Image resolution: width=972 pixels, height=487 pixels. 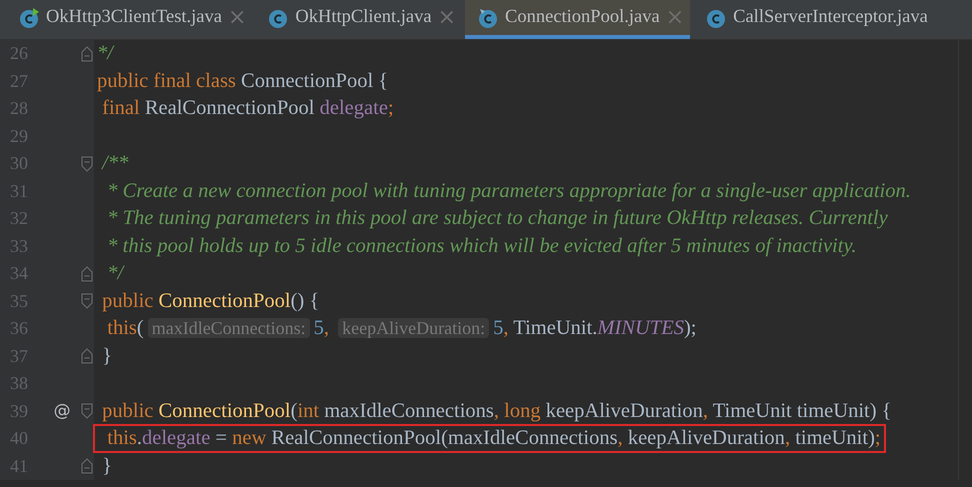 What do you see at coordinates (481, 245) in the screenshot?
I see `code-comment: * this pool holds up to 5 idle connections which will be evicted after 5 minutes of inactivity.` at bounding box center [481, 245].